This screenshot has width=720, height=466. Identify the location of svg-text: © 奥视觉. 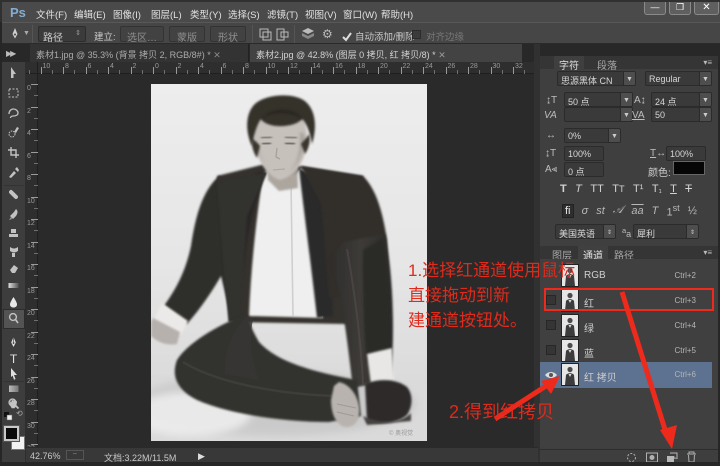
(401, 433).